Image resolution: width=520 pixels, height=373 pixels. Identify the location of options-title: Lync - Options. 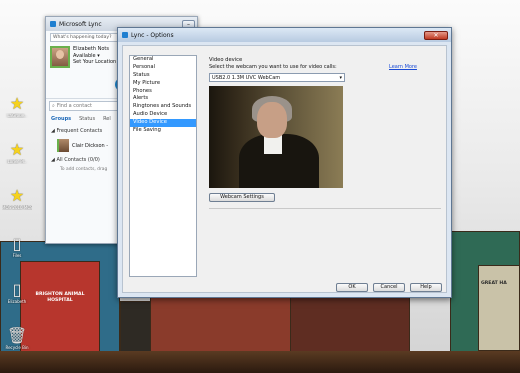
(152, 35).